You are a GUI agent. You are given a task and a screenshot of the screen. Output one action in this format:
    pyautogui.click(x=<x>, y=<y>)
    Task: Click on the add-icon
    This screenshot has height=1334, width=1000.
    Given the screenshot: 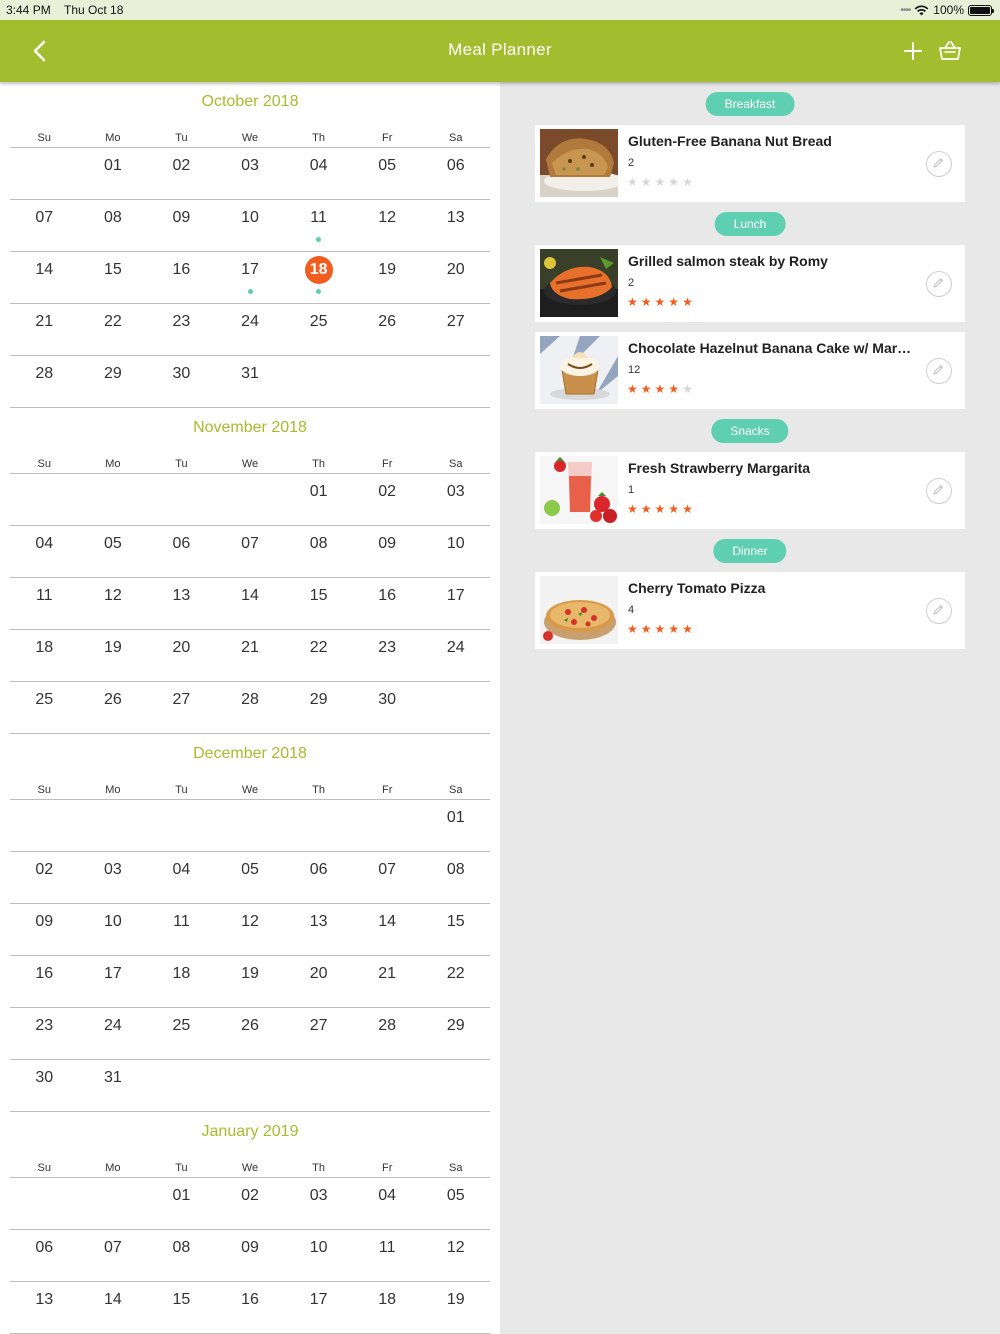 What is the action you would take?
    pyautogui.click(x=913, y=51)
    